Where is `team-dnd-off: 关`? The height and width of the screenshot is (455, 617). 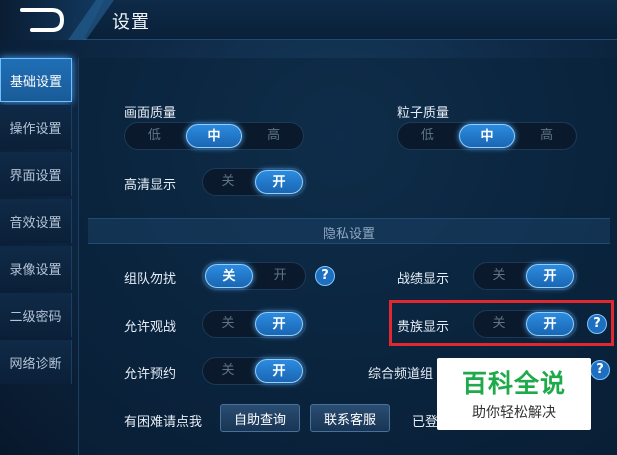 team-dnd-off: 关 is located at coordinates (229, 276).